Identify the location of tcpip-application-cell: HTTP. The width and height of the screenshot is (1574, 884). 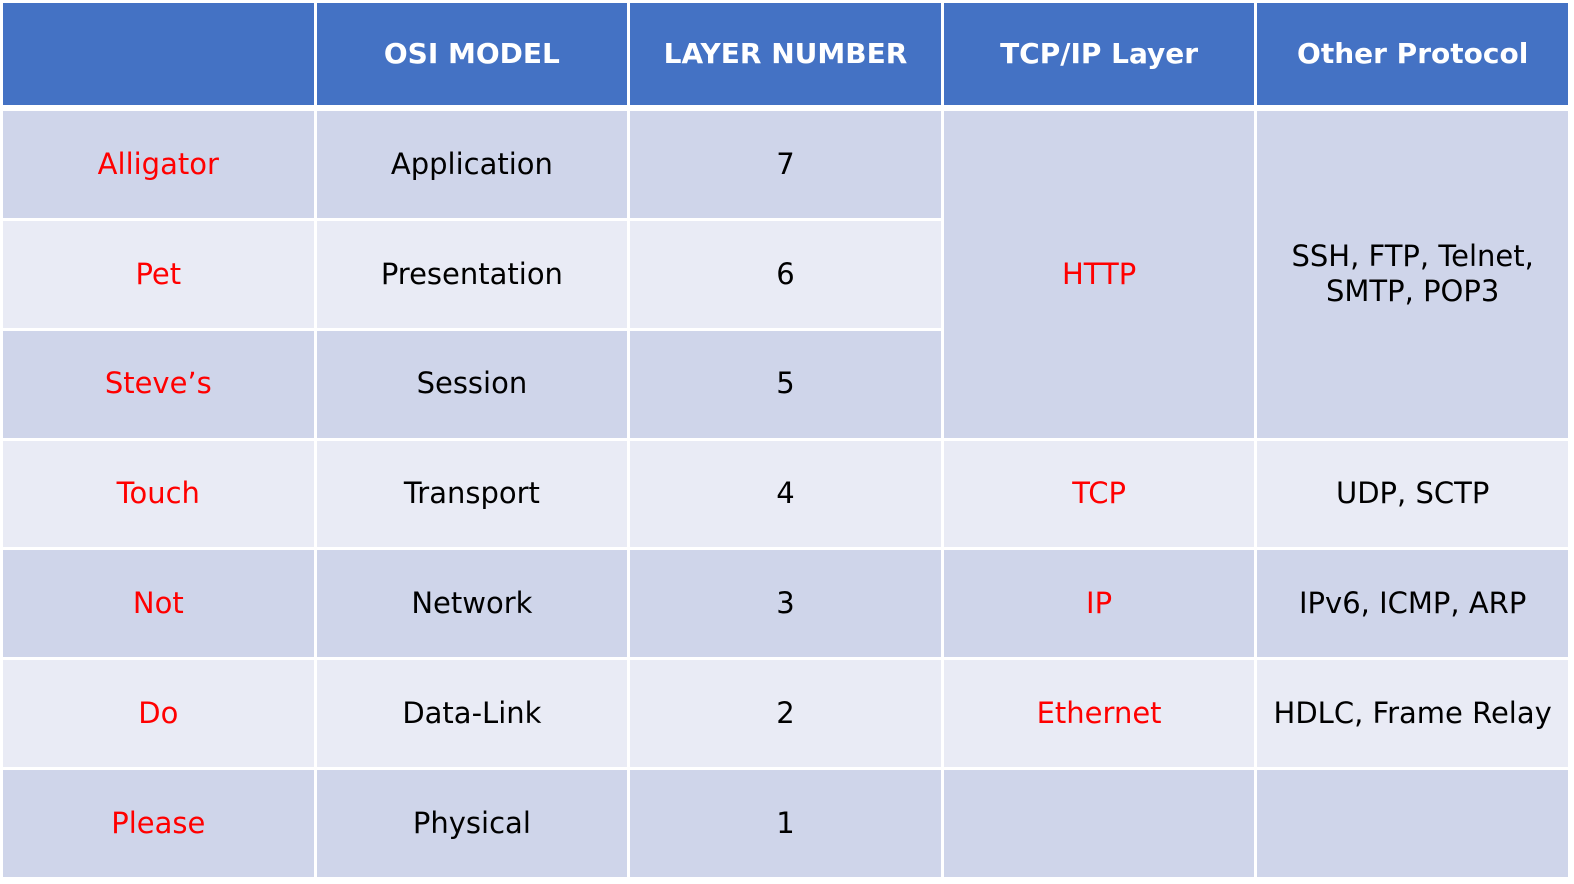
(1099, 273).